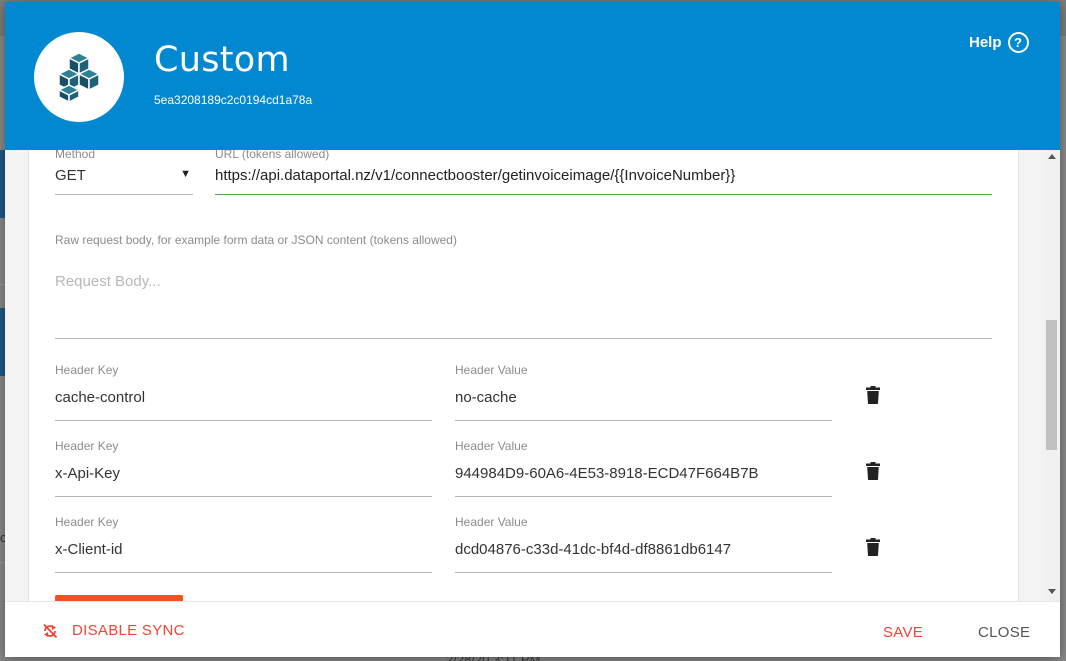  What do you see at coordinates (243, 476) in the screenshot?
I see `header-key-input: x-Api-Key` at bounding box center [243, 476].